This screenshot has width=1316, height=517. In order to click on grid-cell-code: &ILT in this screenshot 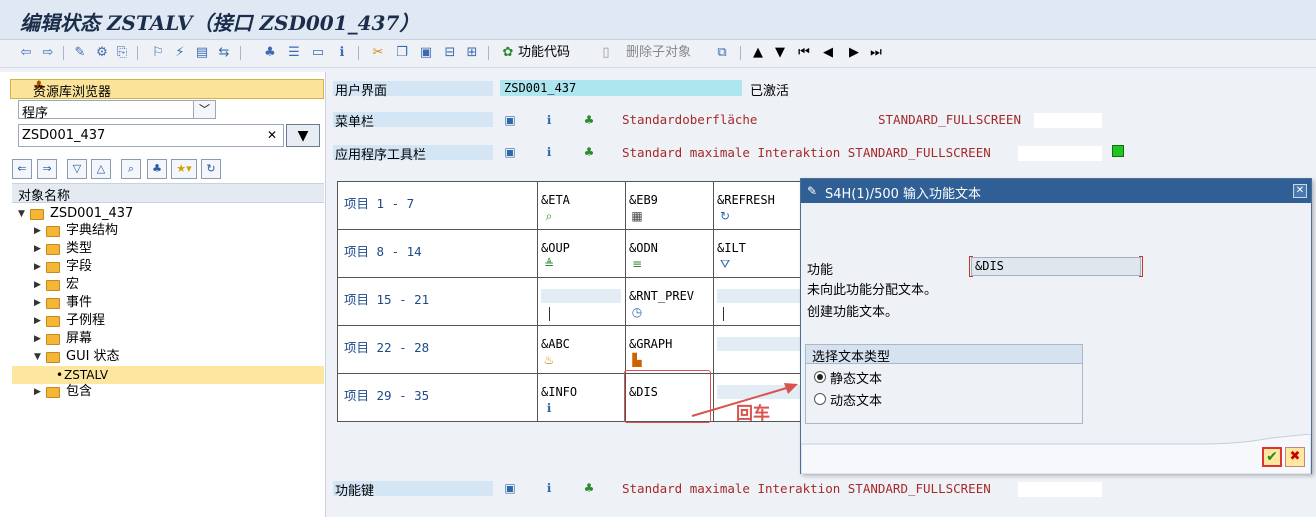, I will do `click(761, 248)`.